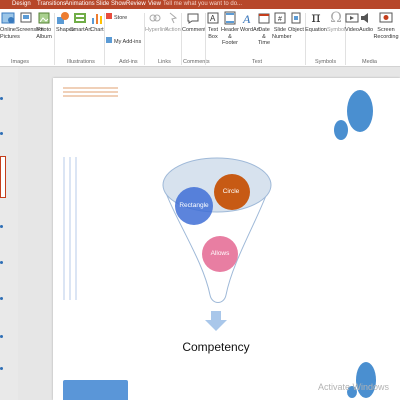 The width and height of the screenshot is (400, 400). What do you see at coordinates (97, 33) in the screenshot?
I see `chart-button: Chart` at bounding box center [97, 33].